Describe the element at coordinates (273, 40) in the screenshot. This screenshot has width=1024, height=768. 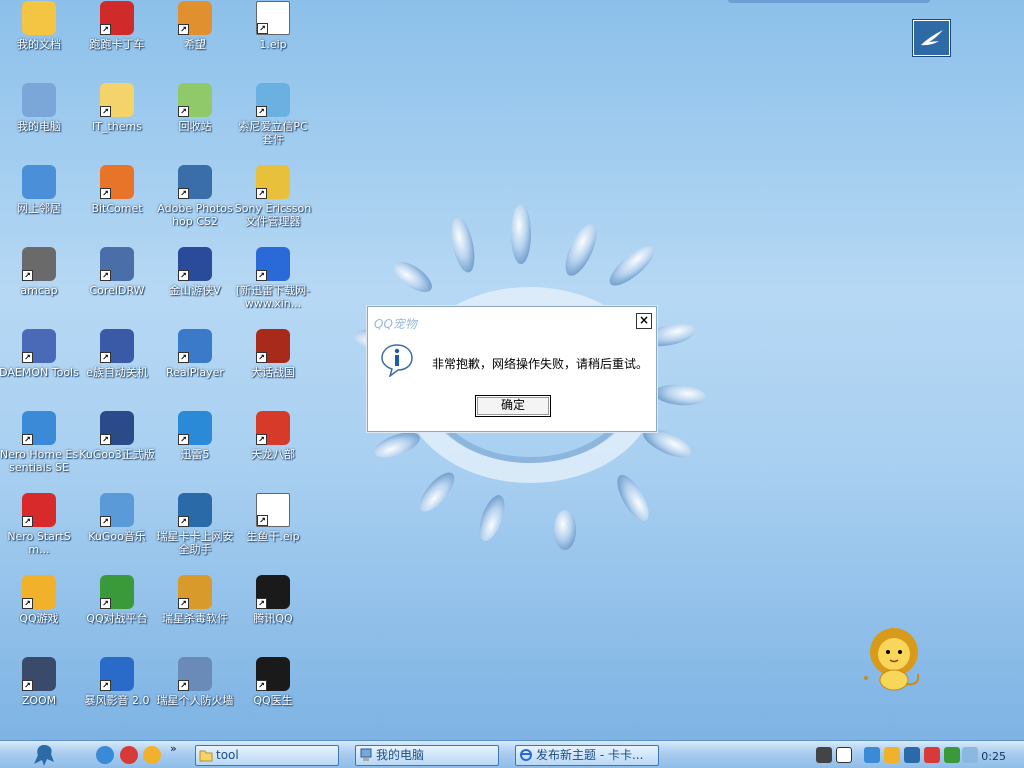
I see `desktop-icon: ↗ 1.eip` at that location.